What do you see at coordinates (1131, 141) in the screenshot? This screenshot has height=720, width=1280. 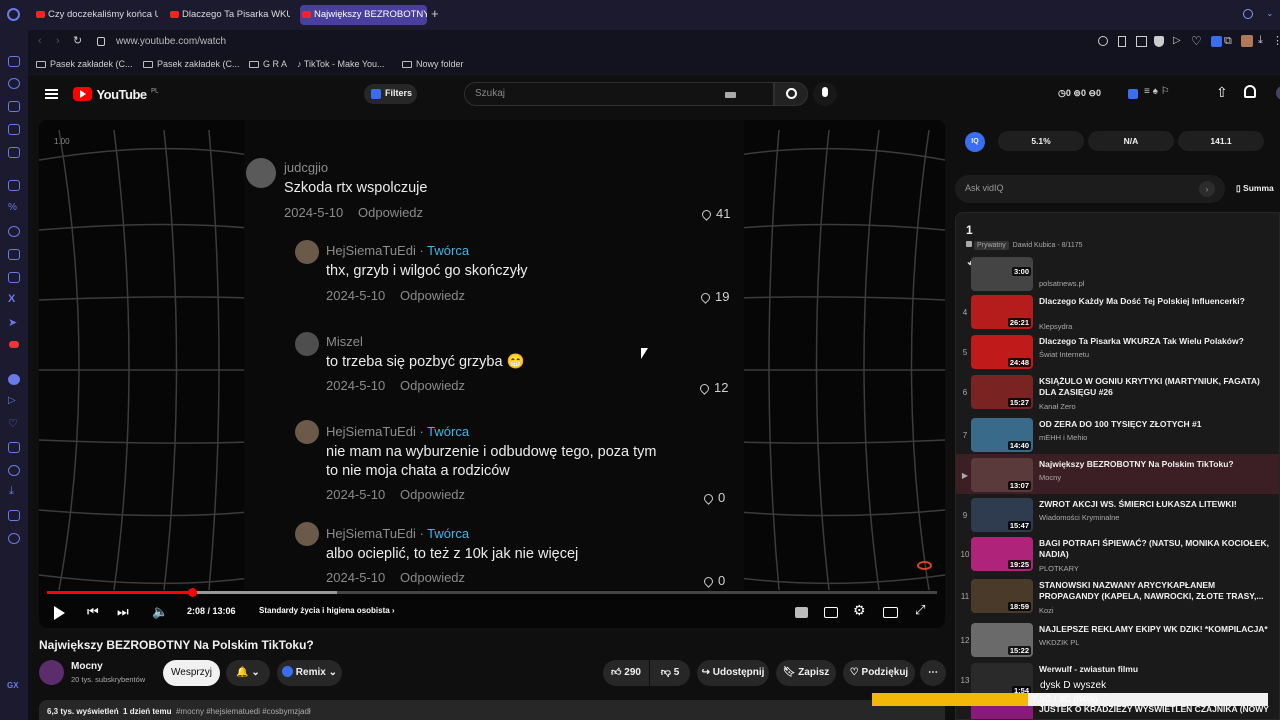 I see `vidiq-stat-2: N/A` at bounding box center [1131, 141].